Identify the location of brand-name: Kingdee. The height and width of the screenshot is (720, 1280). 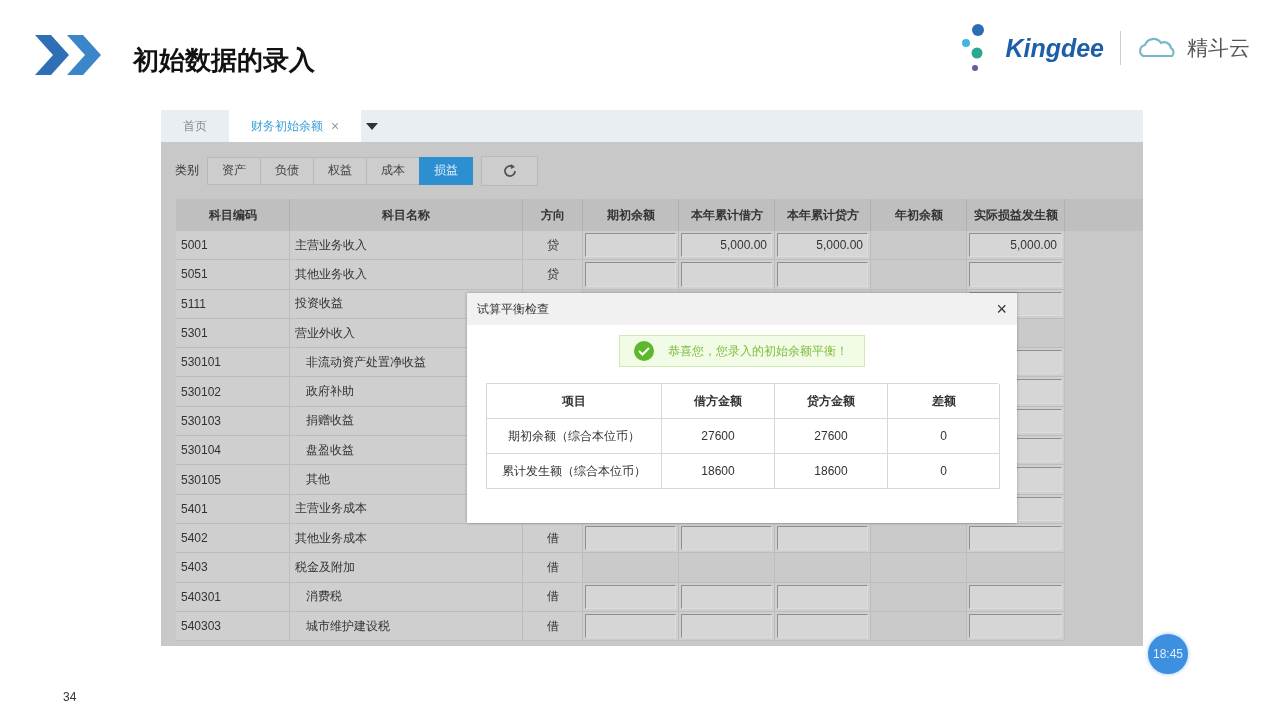
(1054, 48).